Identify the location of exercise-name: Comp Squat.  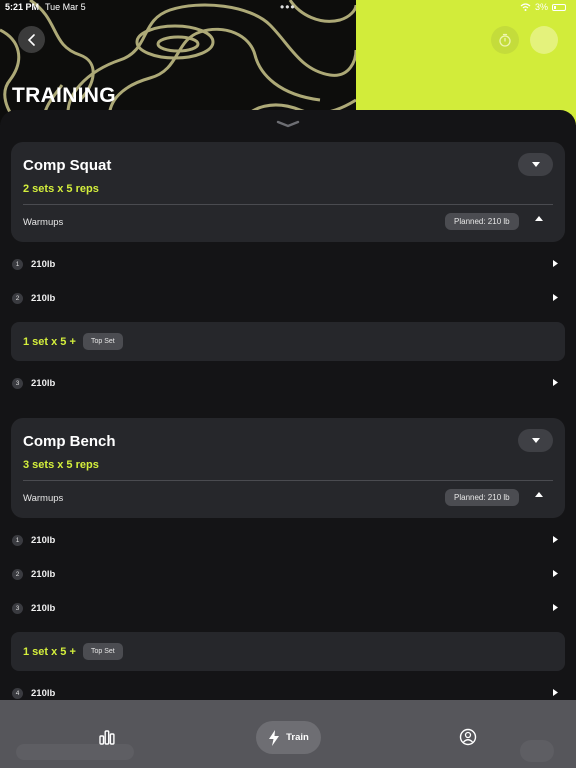
(67, 165).